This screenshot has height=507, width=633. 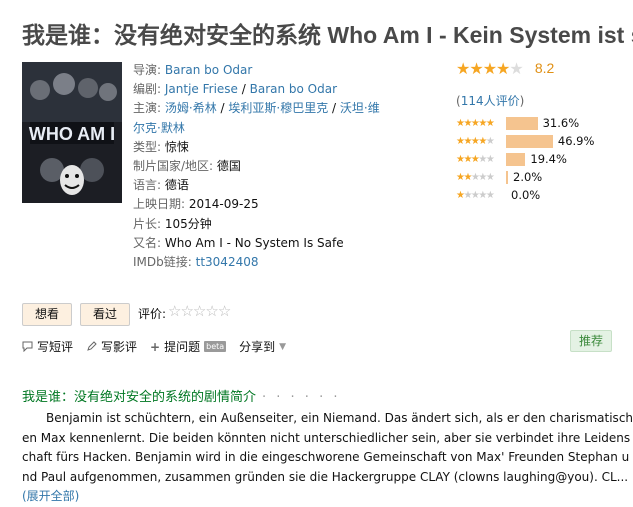 I want to click on votes-link: 114人评价, so click(x=490, y=101).